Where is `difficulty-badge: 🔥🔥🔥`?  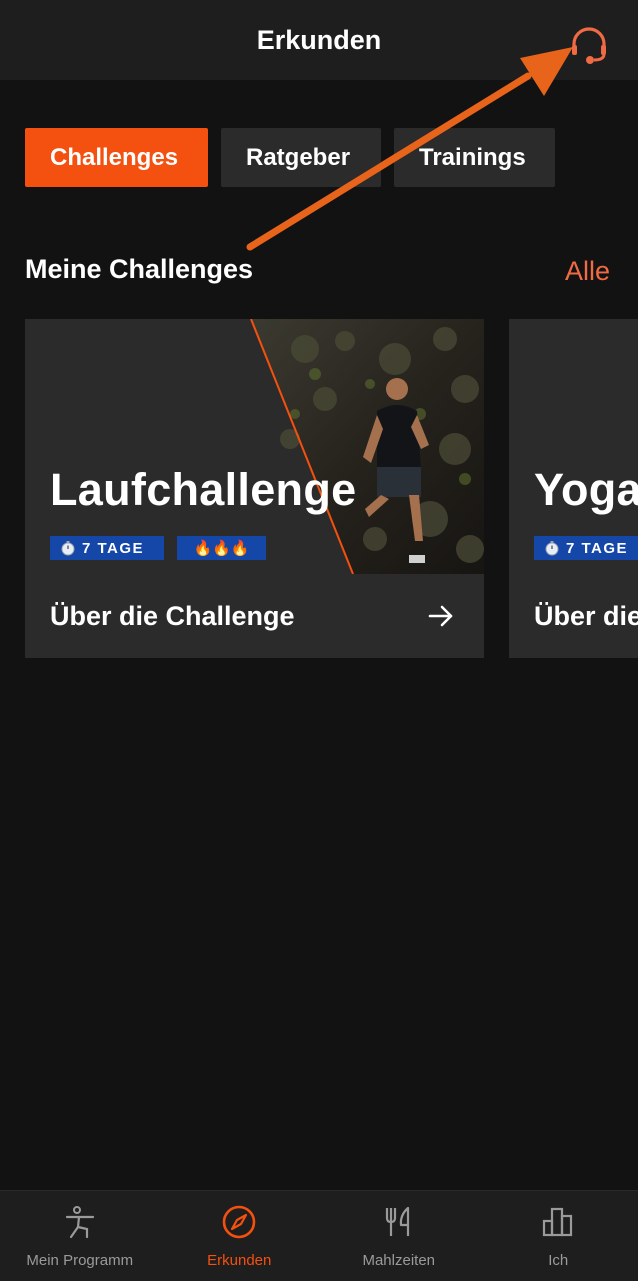 difficulty-badge: 🔥🔥🔥 is located at coordinates (221, 548).